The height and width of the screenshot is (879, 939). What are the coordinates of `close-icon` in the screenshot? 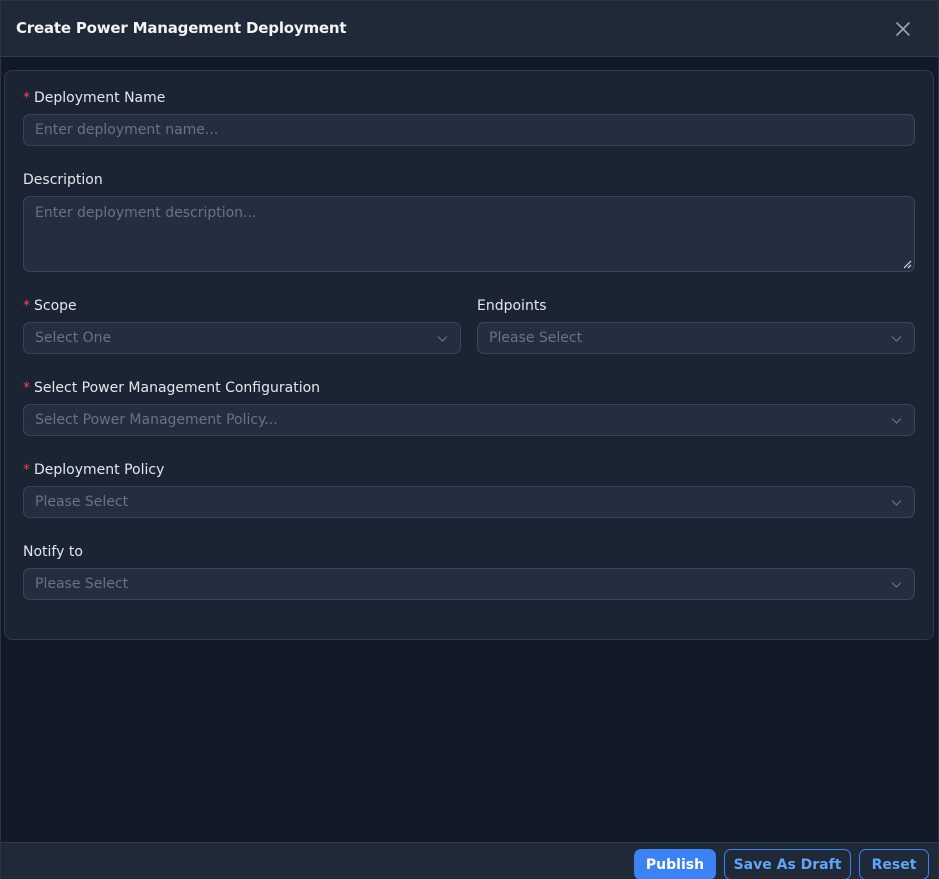 It's located at (903, 29).